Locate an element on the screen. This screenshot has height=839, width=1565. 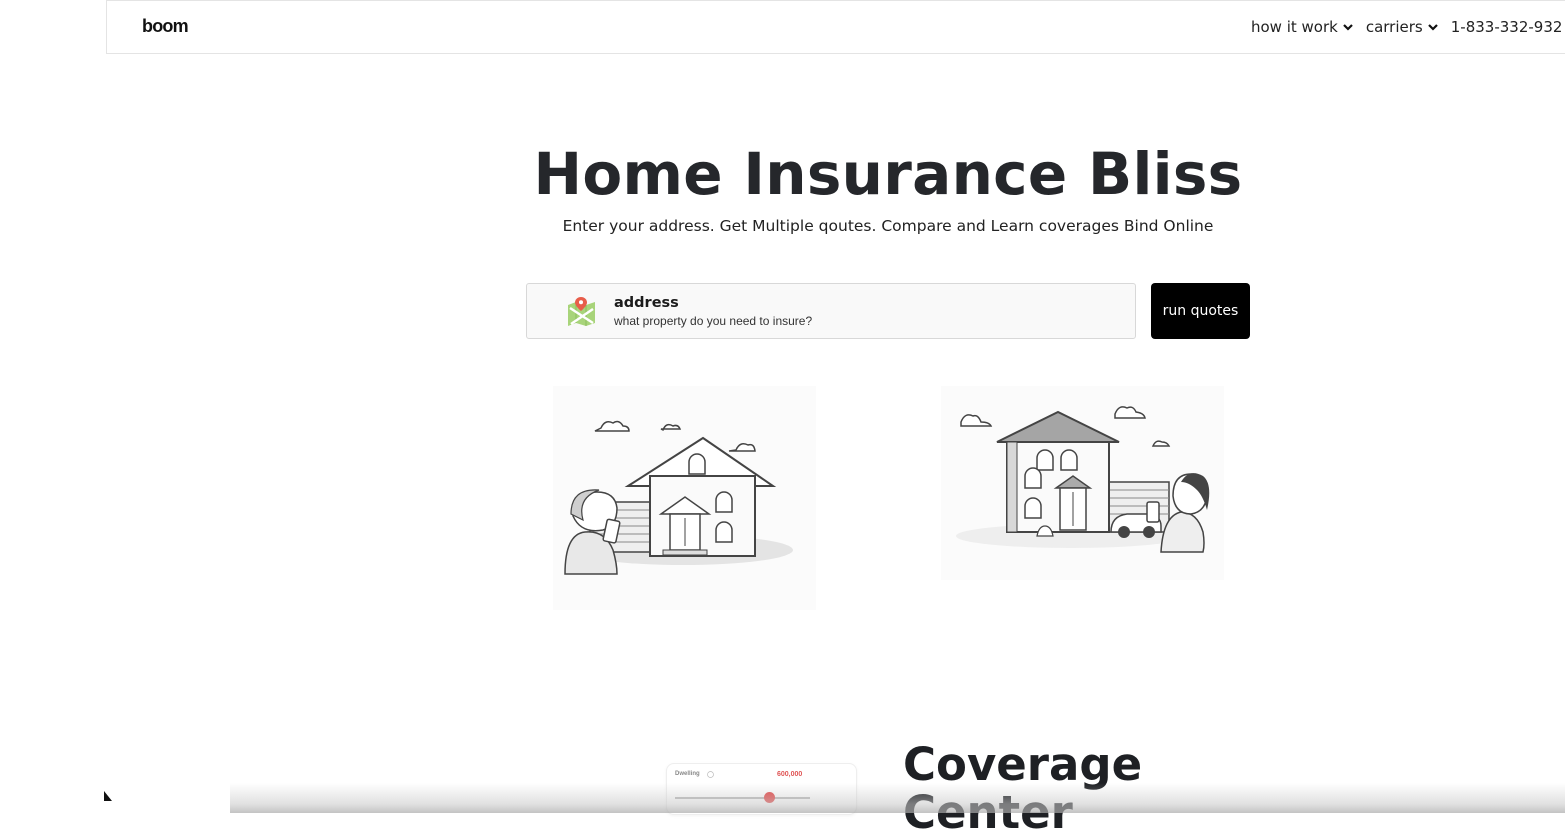
house-illustration-left is located at coordinates (684, 498).